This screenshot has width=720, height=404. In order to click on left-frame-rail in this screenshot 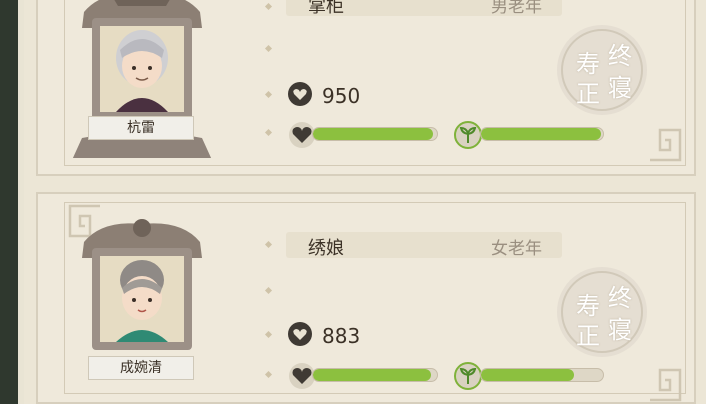, I will do `click(9, 202)`.